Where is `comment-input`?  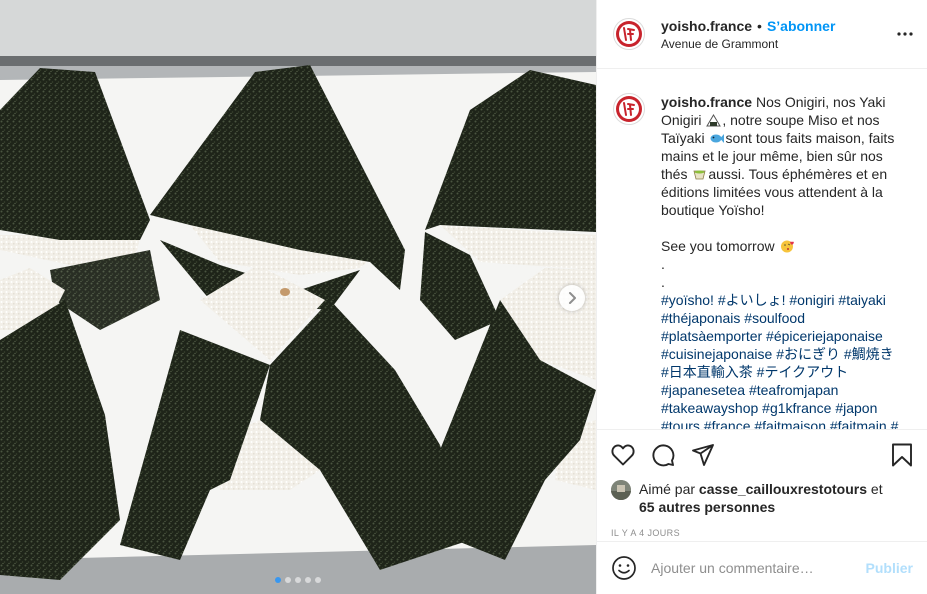
comment-input is located at coordinates (758, 568).